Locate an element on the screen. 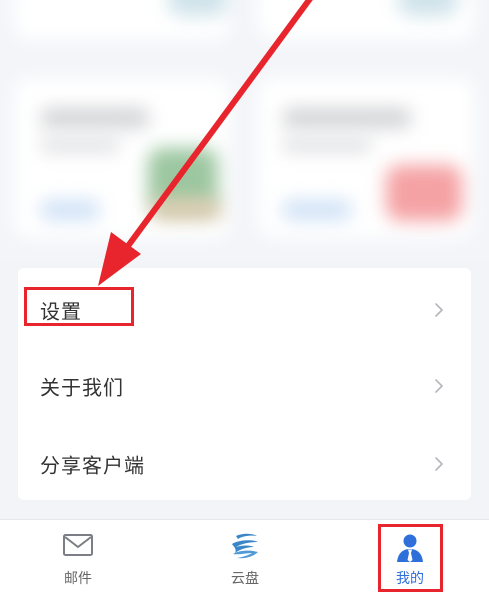 This screenshot has height=597, width=489. tab-mail: 邮件 is located at coordinates (78, 558).